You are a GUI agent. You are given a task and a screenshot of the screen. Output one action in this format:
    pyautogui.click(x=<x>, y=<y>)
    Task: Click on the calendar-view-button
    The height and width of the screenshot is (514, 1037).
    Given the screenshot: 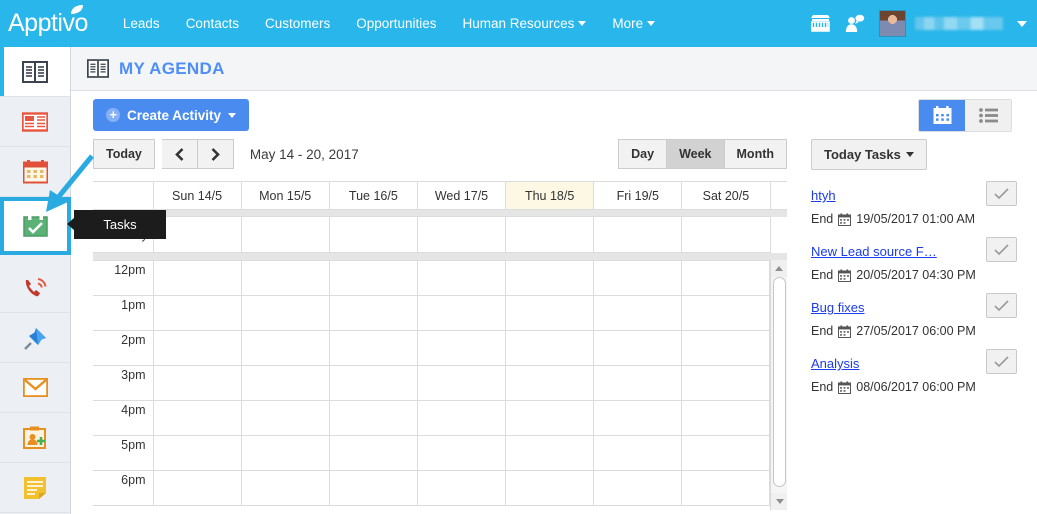 What is the action you would take?
    pyautogui.click(x=942, y=115)
    